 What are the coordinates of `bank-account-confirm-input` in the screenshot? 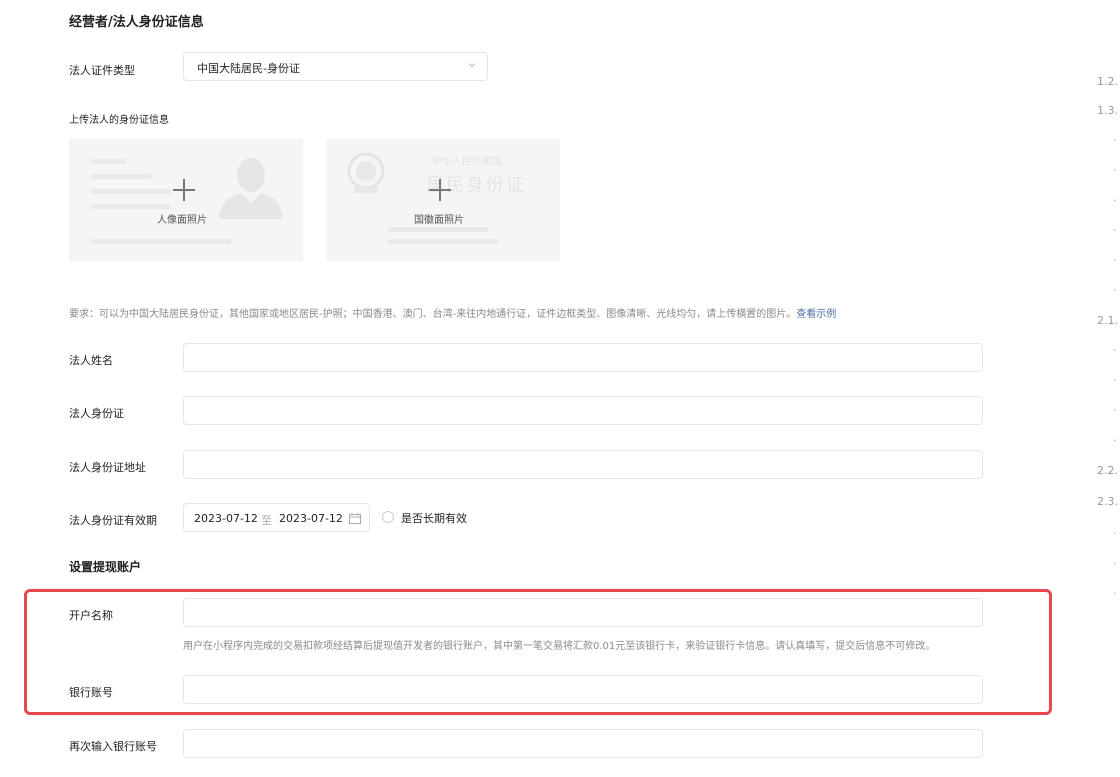 It's located at (583, 743).